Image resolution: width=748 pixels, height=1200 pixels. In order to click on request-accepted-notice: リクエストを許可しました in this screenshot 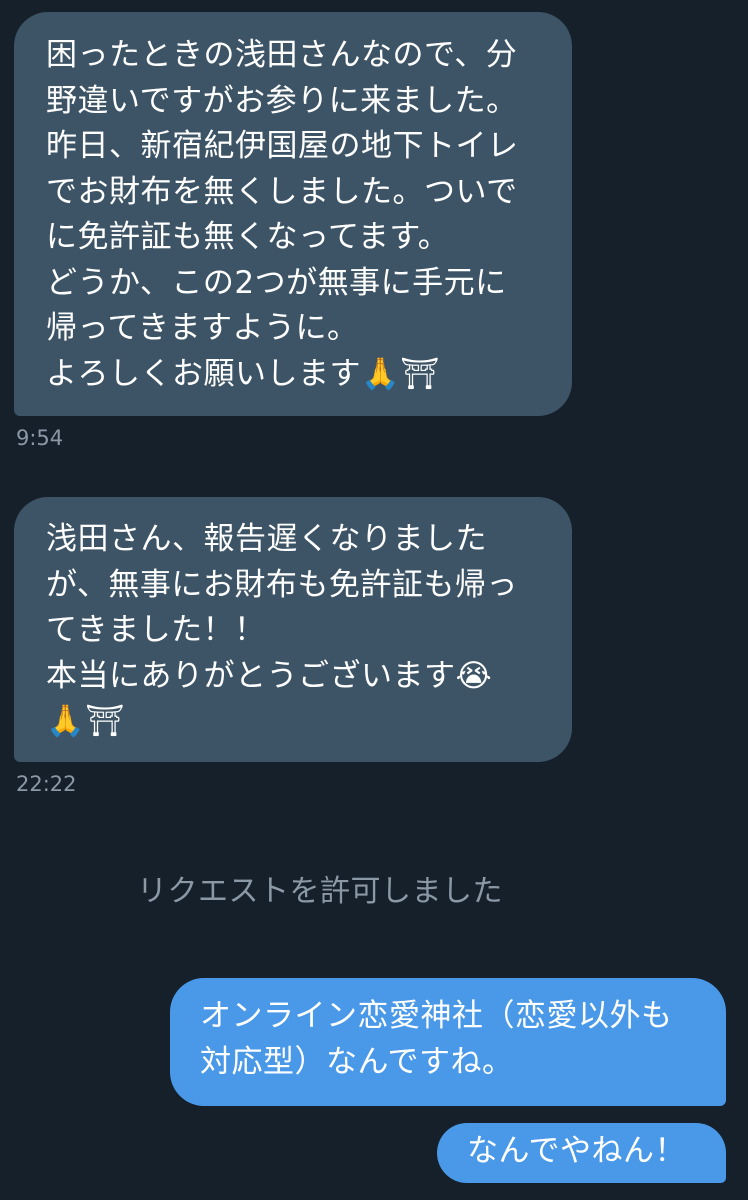, I will do `click(320, 891)`.